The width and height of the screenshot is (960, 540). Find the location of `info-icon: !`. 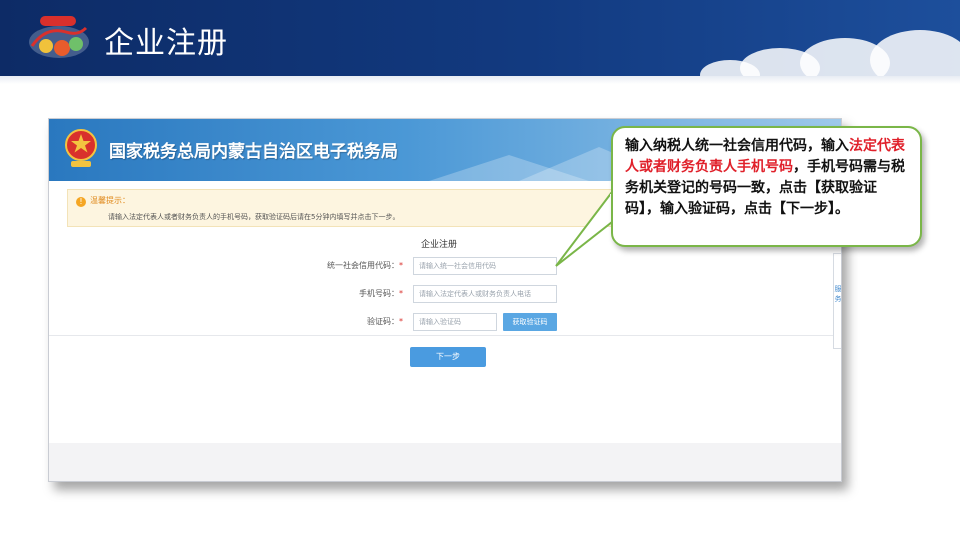

info-icon: ! is located at coordinates (81, 202).